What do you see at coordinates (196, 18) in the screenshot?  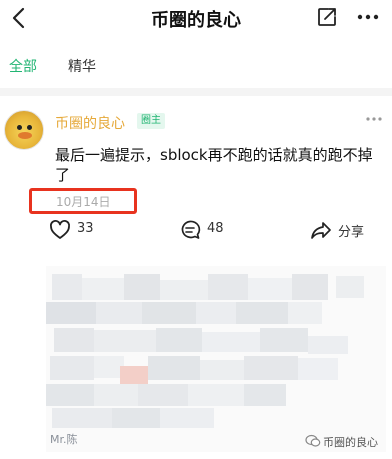 I see `top-bar: 币圈的良心` at bounding box center [196, 18].